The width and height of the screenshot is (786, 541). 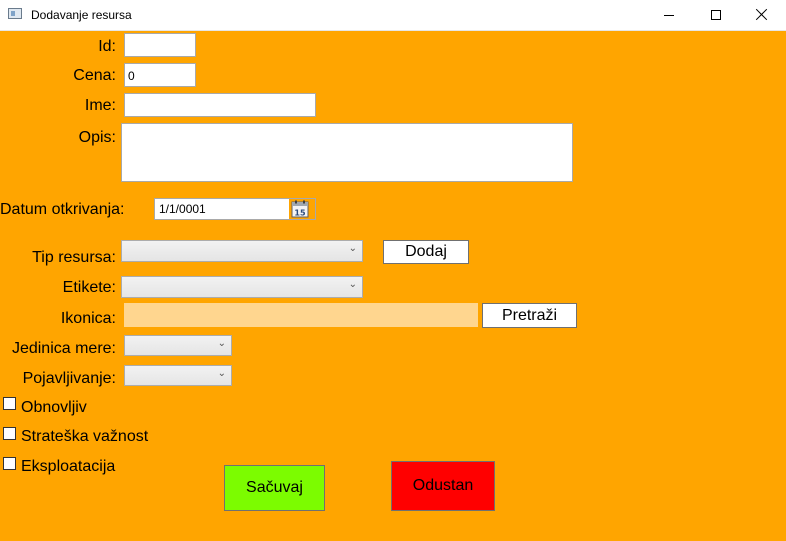 I want to click on minimize-button, so click(x=670, y=15).